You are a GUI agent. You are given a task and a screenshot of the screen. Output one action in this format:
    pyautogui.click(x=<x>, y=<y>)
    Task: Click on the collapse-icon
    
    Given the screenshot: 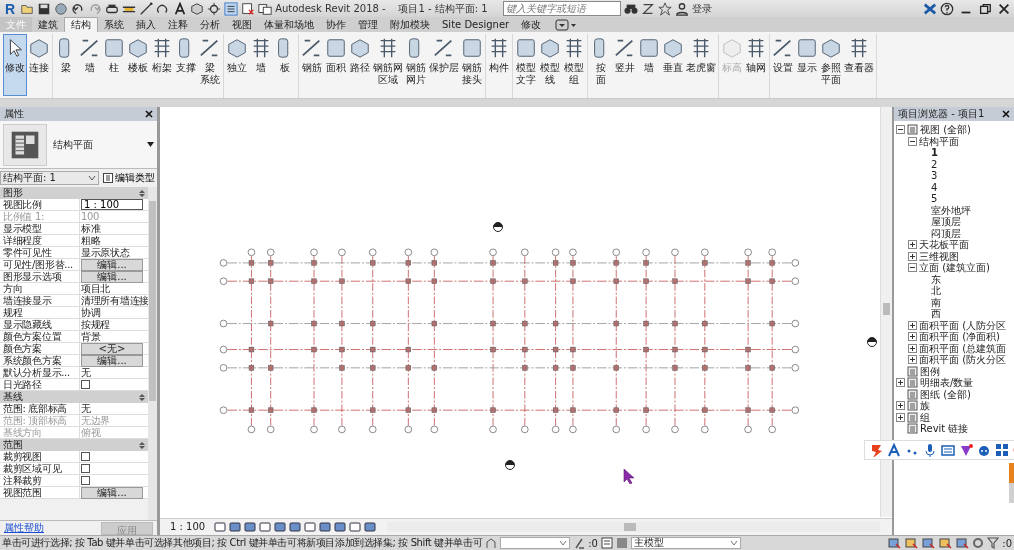 What is the action you would take?
    pyautogui.click(x=912, y=141)
    